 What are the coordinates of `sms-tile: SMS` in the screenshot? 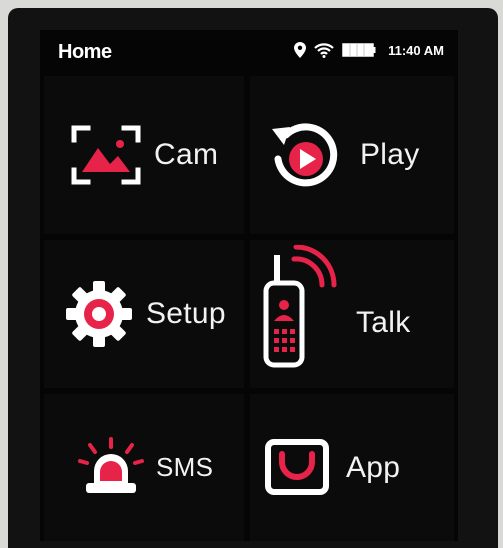 It's located at (144, 467).